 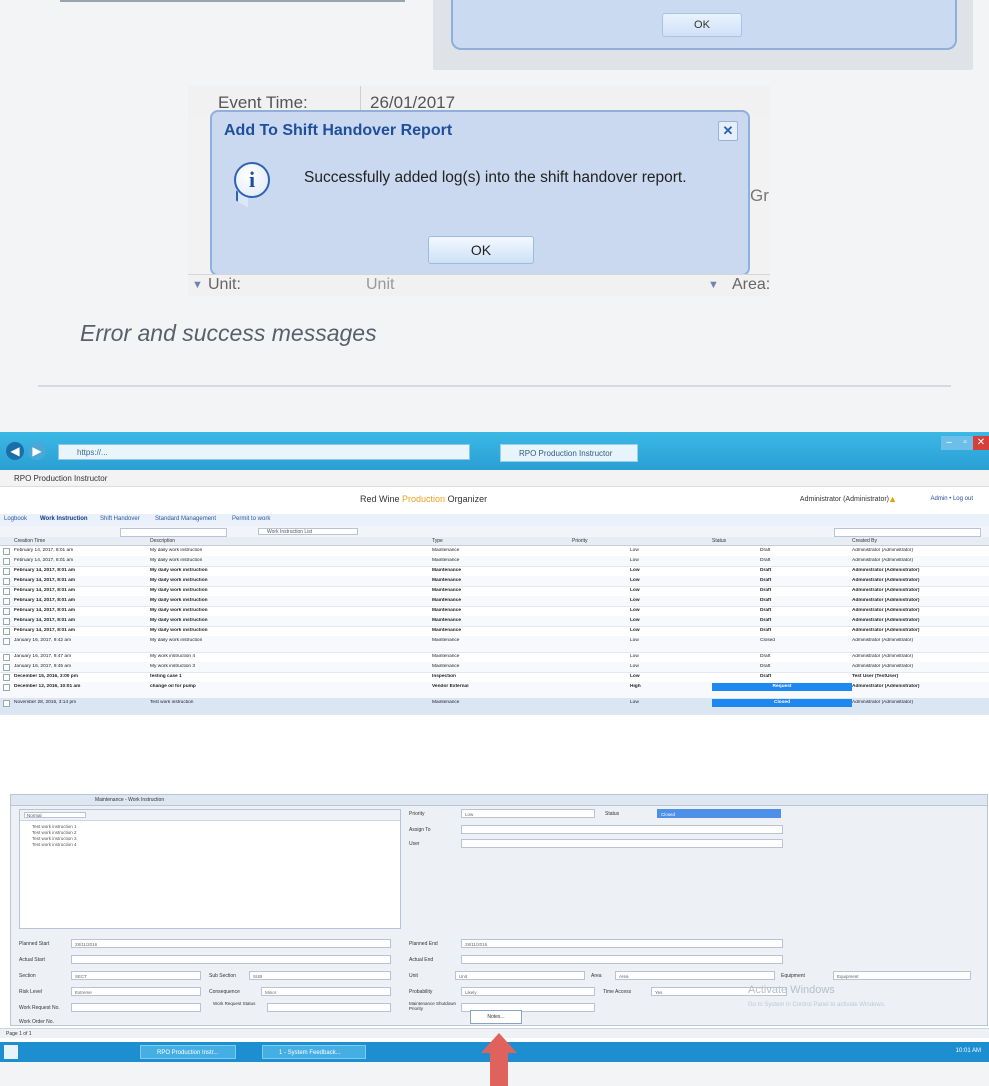 What do you see at coordinates (231, 959) in the screenshot?
I see `actual-start-input` at bounding box center [231, 959].